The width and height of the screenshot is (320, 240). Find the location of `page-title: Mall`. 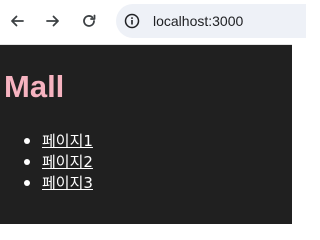

page-title: Mall is located at coordinates (34, 86).